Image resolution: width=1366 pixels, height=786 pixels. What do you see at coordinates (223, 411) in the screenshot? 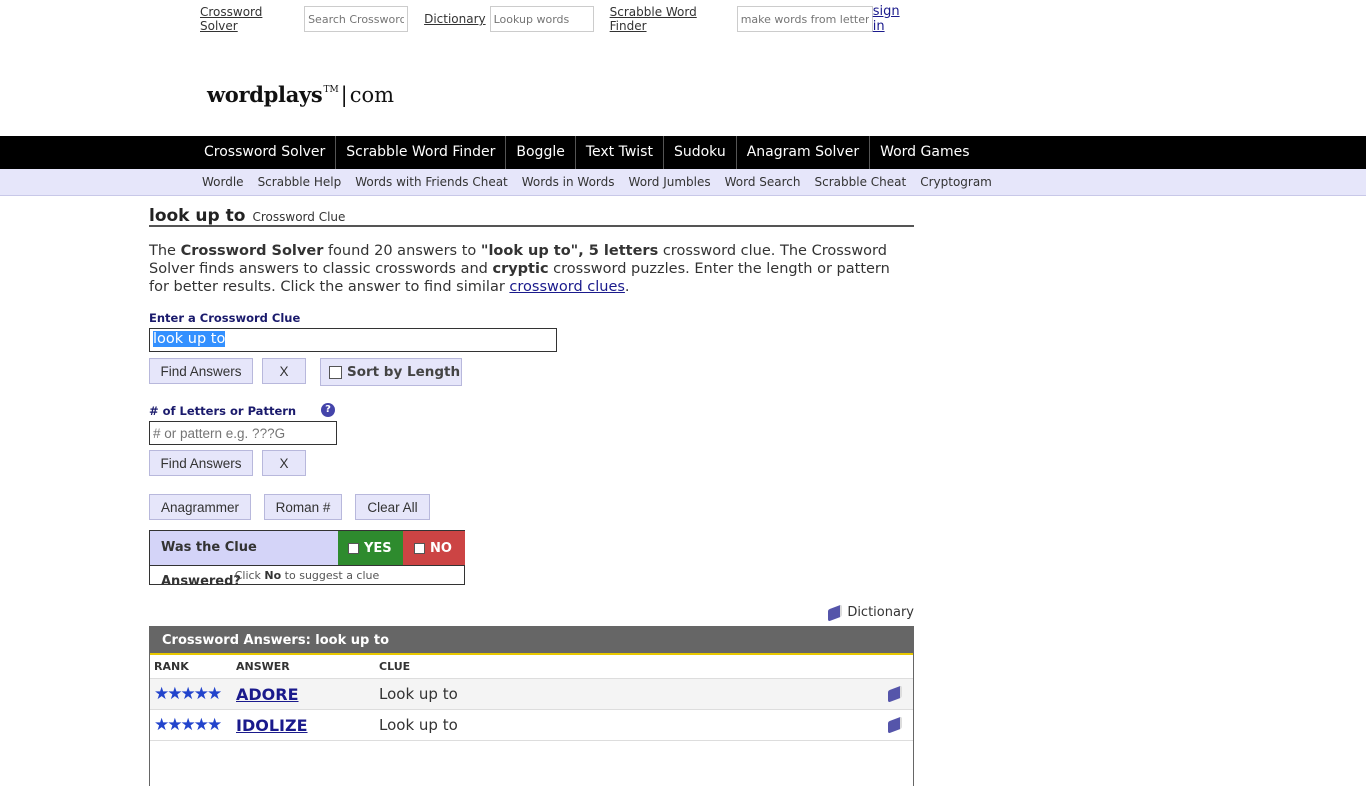
I see `pattern-label: # of Letters or Pattern` at bounding box center [223, 411].